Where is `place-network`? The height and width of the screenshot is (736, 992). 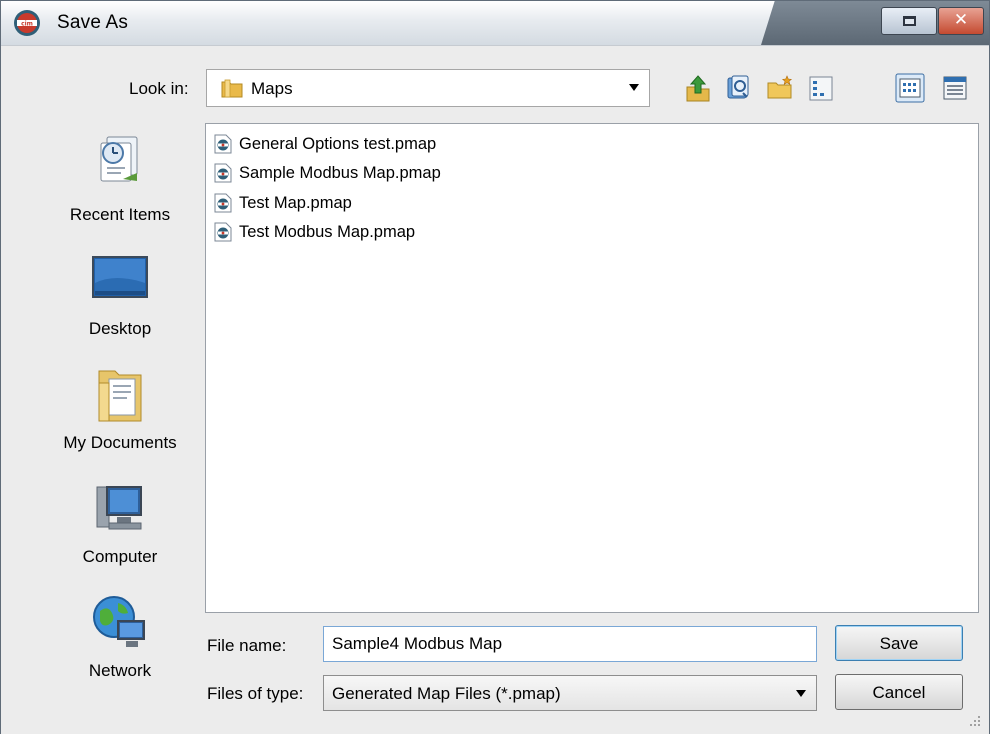
place-network is located at coordinates (120, 625).